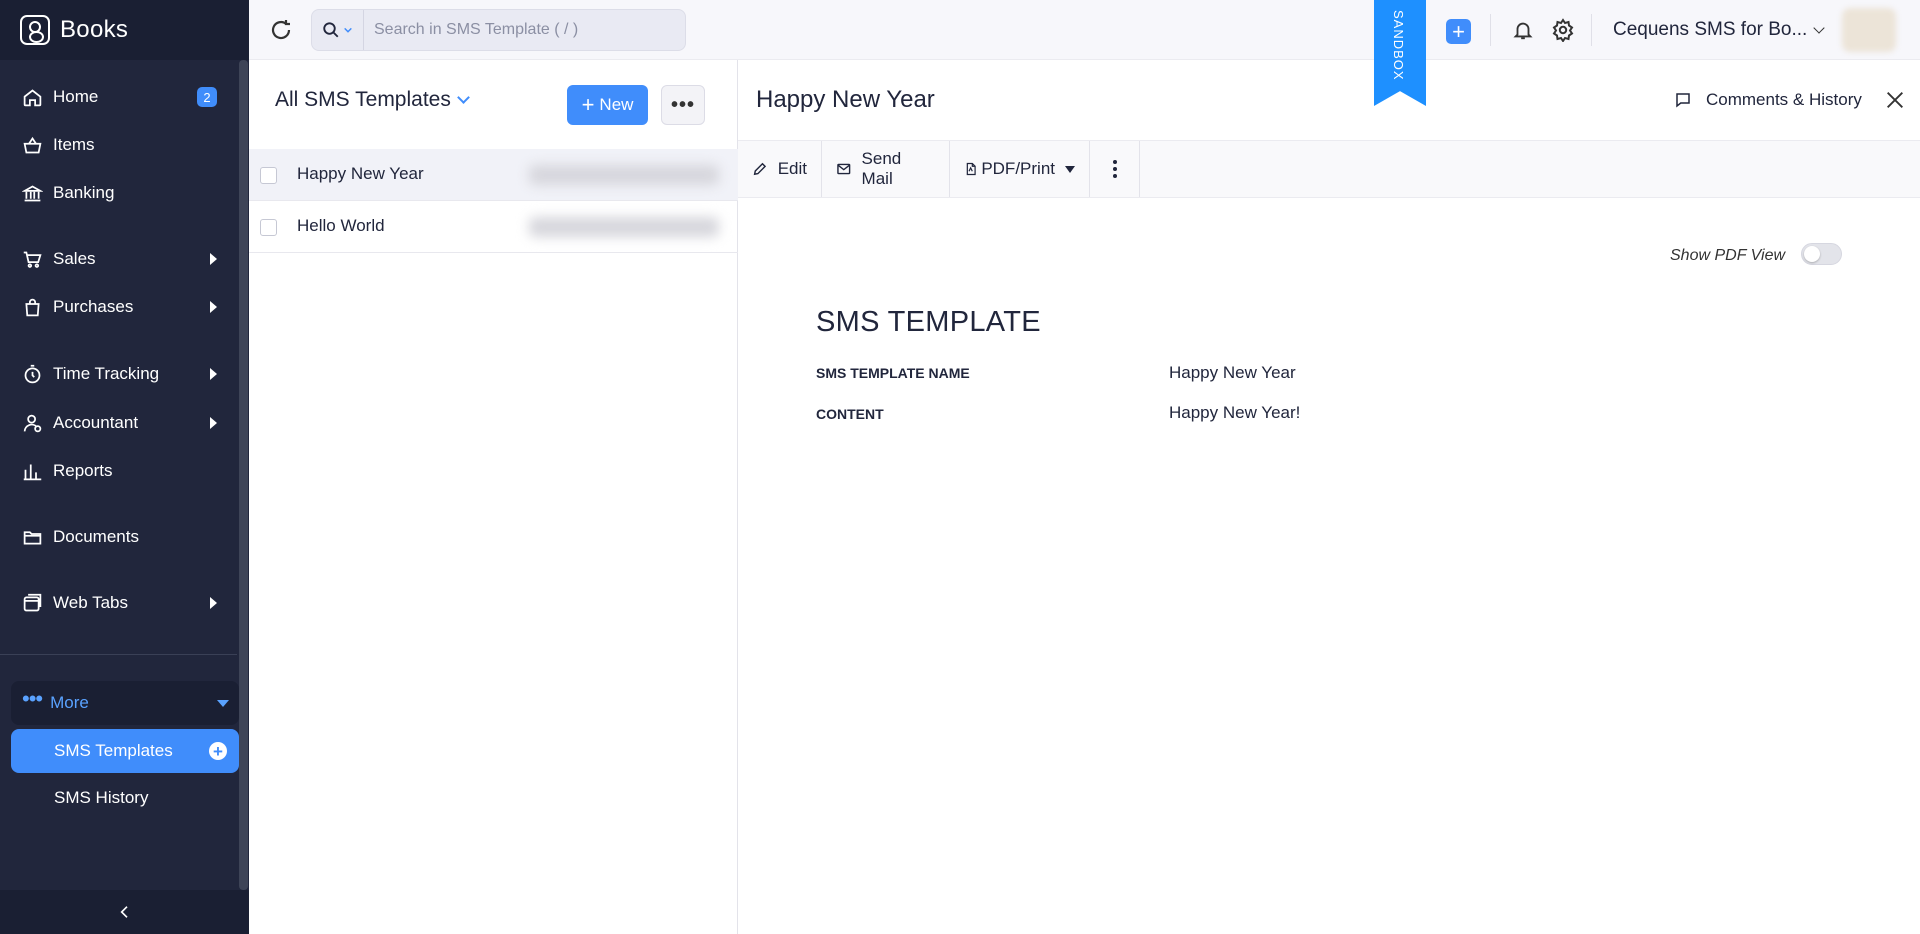 The height and width of the screenshot is (934, 1920). I want to click on sidebar-item-home: Home 2, so click(118, 97).